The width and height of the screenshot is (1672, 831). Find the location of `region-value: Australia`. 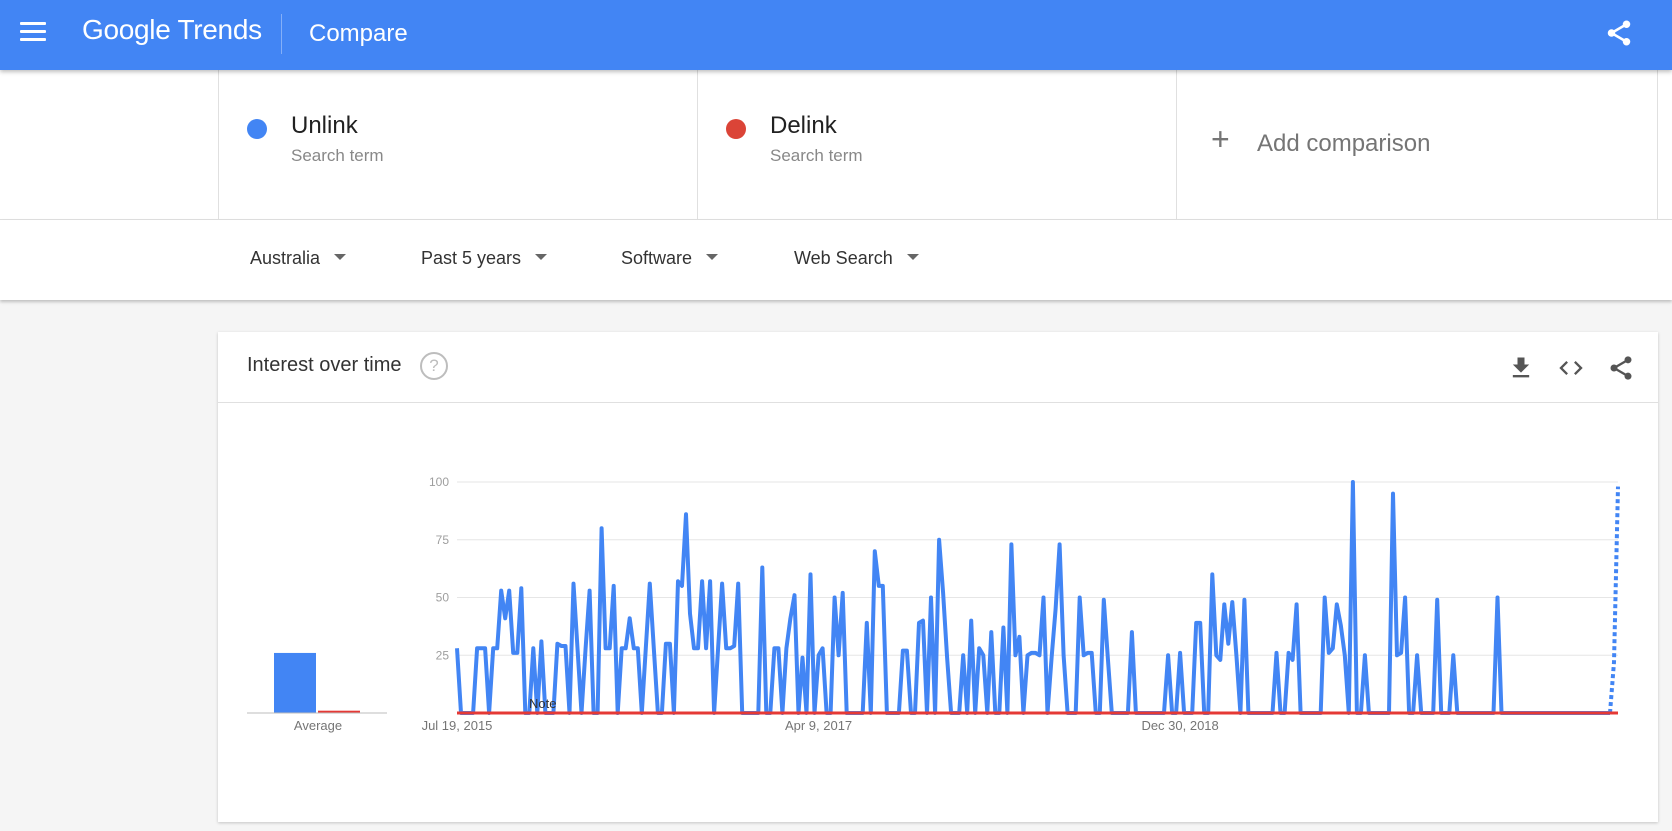

region-value: Australia is located at coordinates (285, 258).